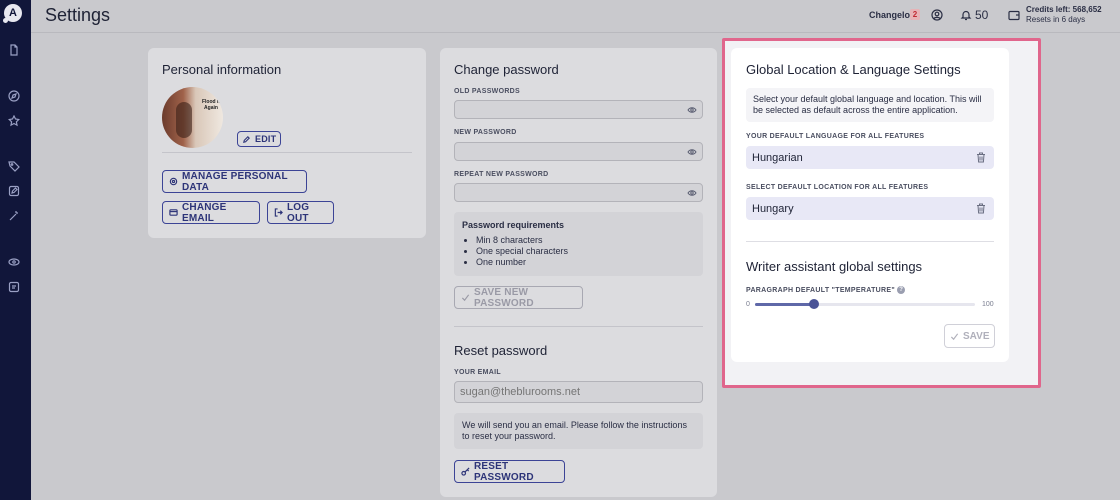  I want to click on logout-label: LOG OUT, so click(298, 212).